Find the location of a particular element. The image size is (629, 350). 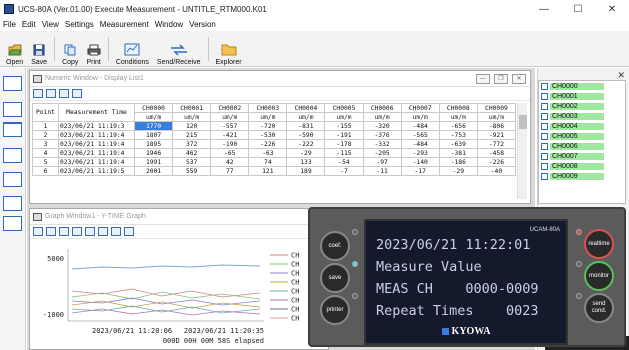

value-cell: 1770 is located at coordinates (153, 126).